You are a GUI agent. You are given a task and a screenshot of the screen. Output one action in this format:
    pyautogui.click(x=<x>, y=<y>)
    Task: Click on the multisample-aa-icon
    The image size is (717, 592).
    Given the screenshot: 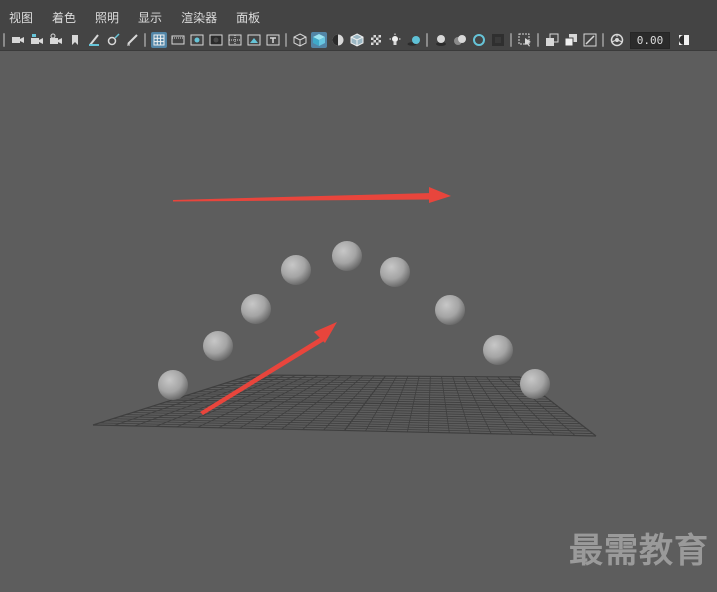 What is the action you would take?
    pyautogui.click(x=479, y=40)
    